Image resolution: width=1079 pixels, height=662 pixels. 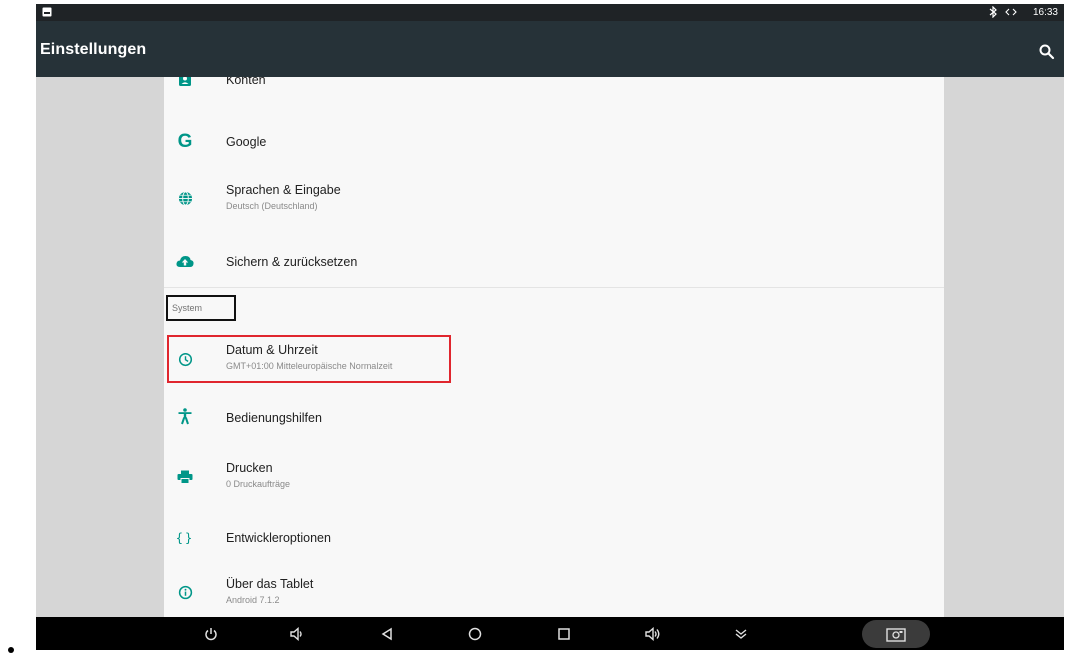 What do you see at coordinates (741, 634) in the screenshot?
I see `collapse-icon` at bounding box center [741, 634].